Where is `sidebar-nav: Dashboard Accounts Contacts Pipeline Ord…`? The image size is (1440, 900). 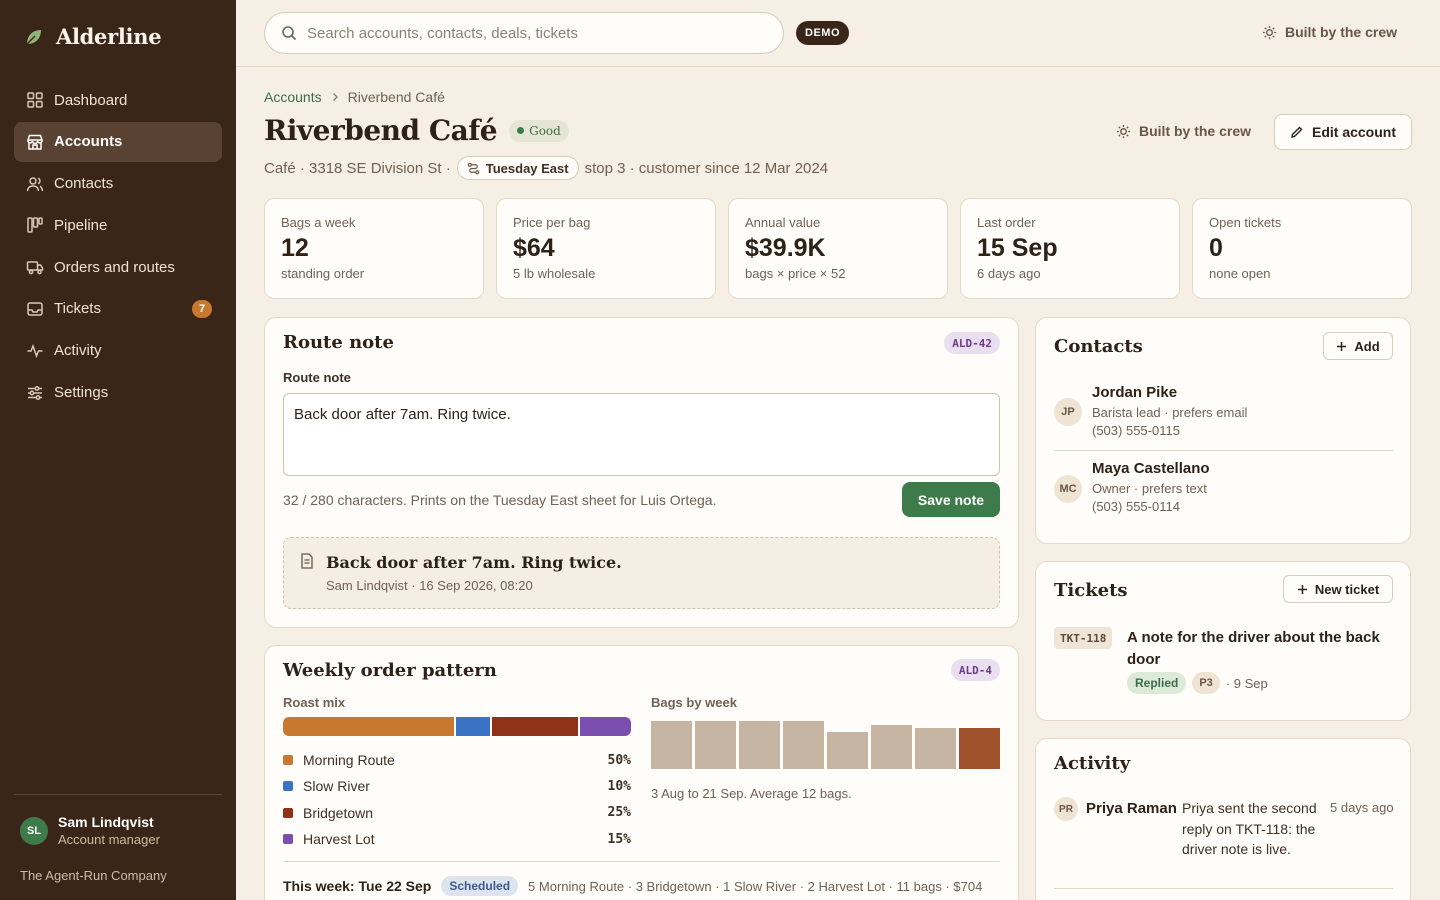 sidebar-nav: Dashboard Accounts Contacts Pipeline Ord… is located at coordinates (118, 247).